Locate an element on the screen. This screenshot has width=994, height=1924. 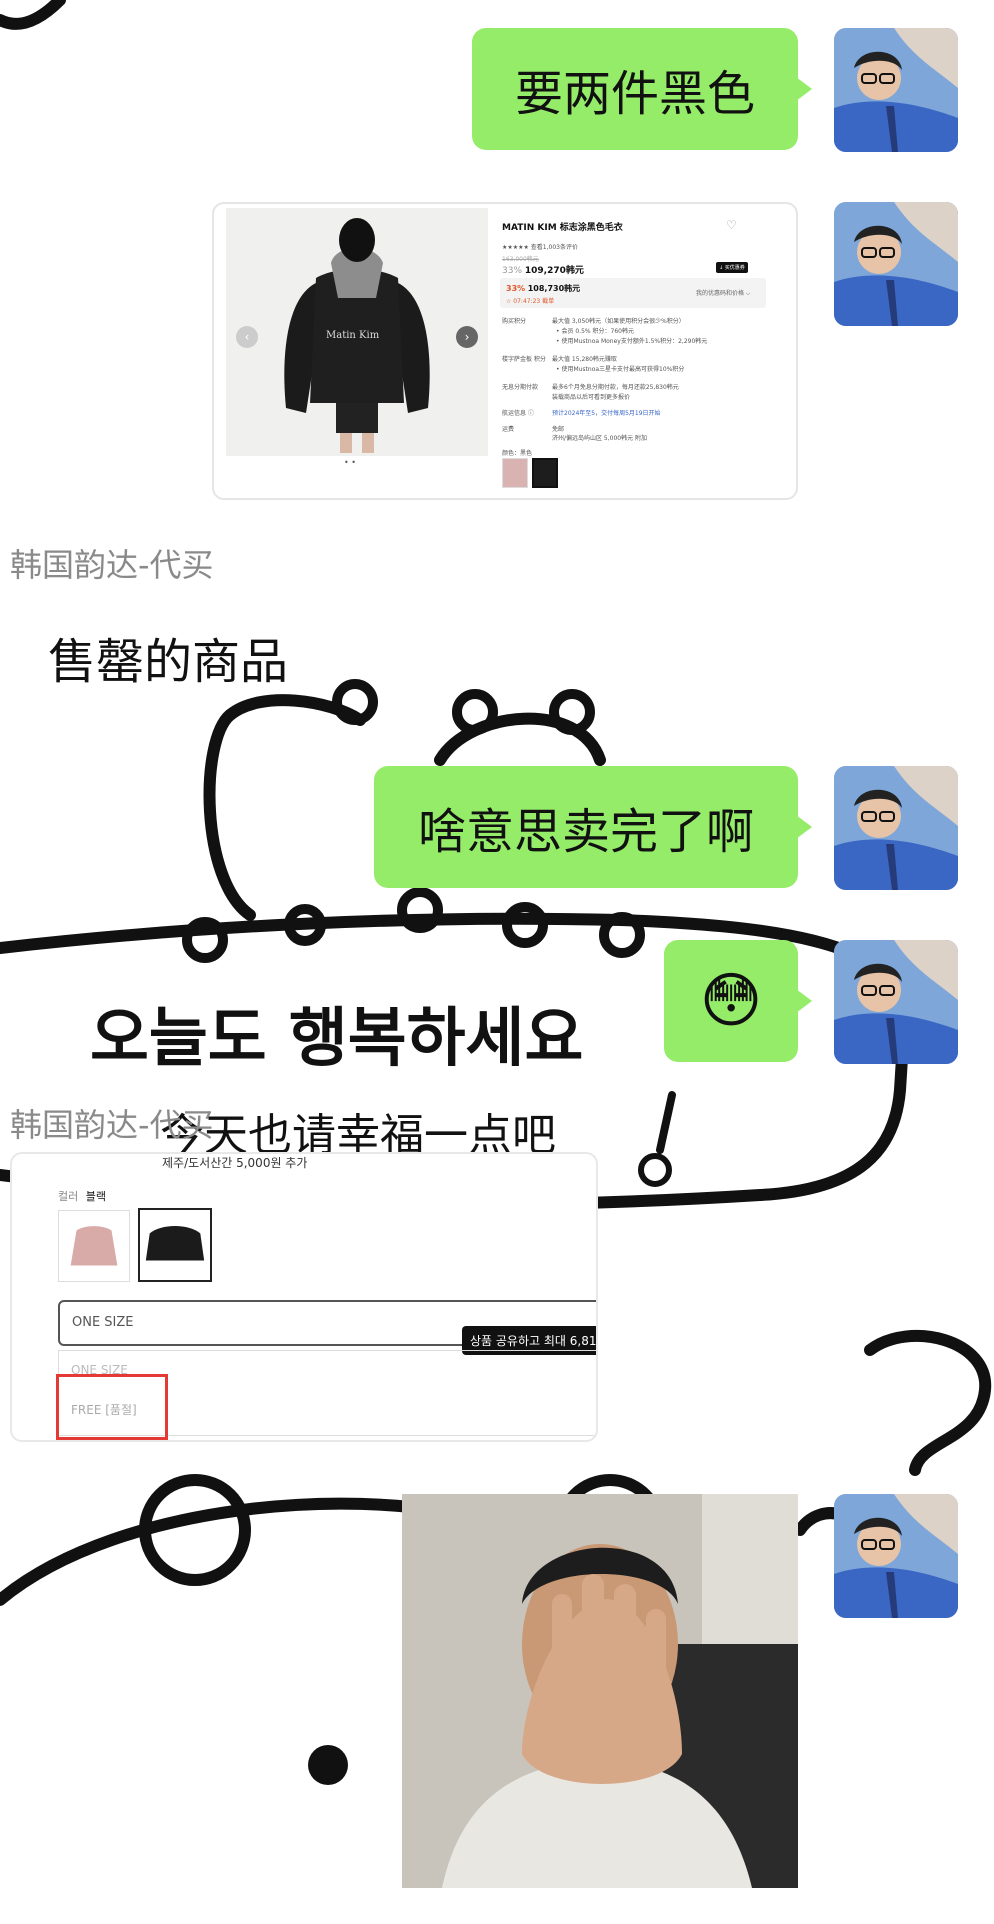
svg-text: Matin Kim is located at coordinates (353, 335).